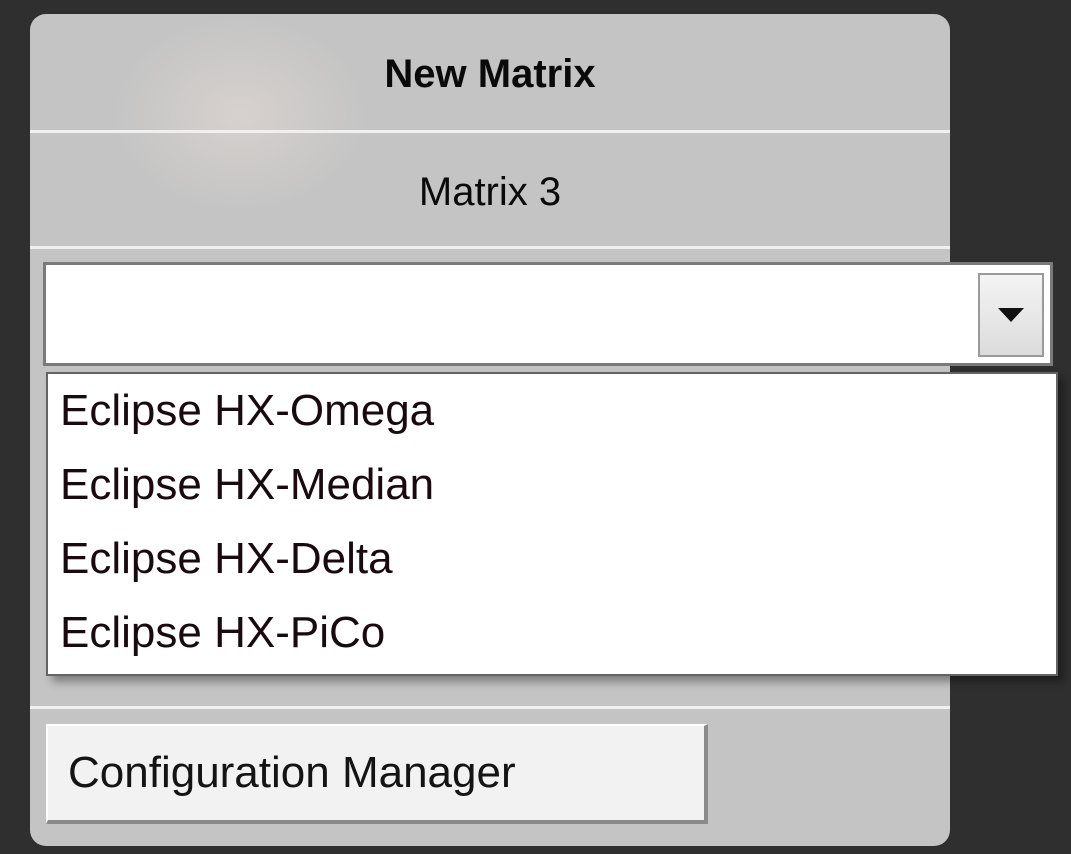 This screenshot has width=1071, height=854. I want to click on matrix-type-select, so click(548, 314).